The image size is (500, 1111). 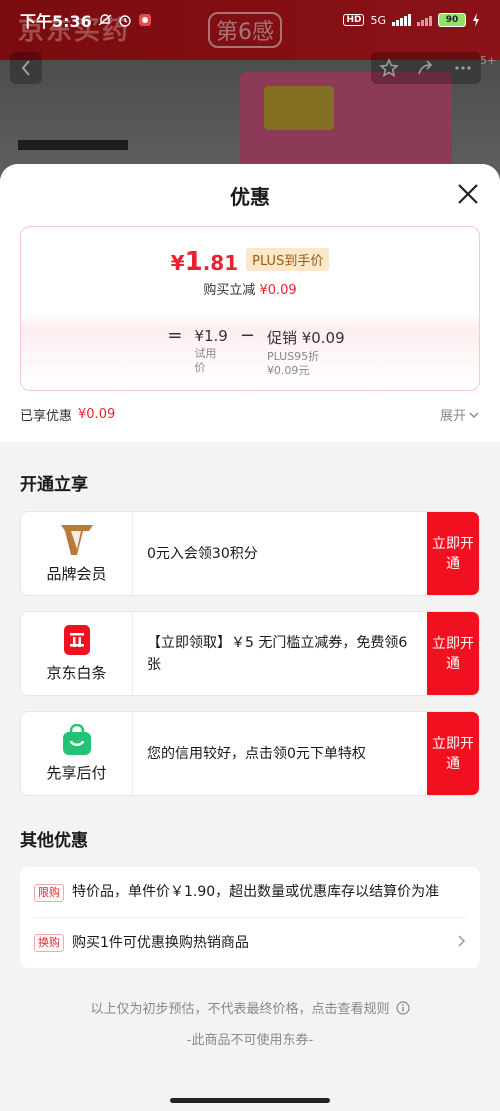 What do you see at coordinates (76, 574) in the screenshot?
I see `member-card-name: 品牌会员` at bounding box center [76, 574].